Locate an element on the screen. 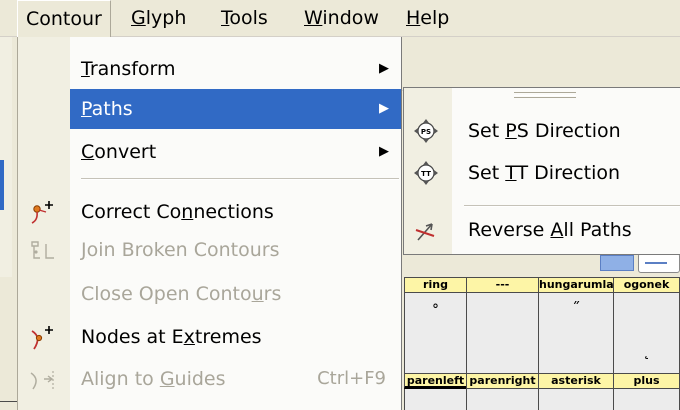 This screenshot has width=680, height=410. align-guides-icon is located at coordinates (42, 379).